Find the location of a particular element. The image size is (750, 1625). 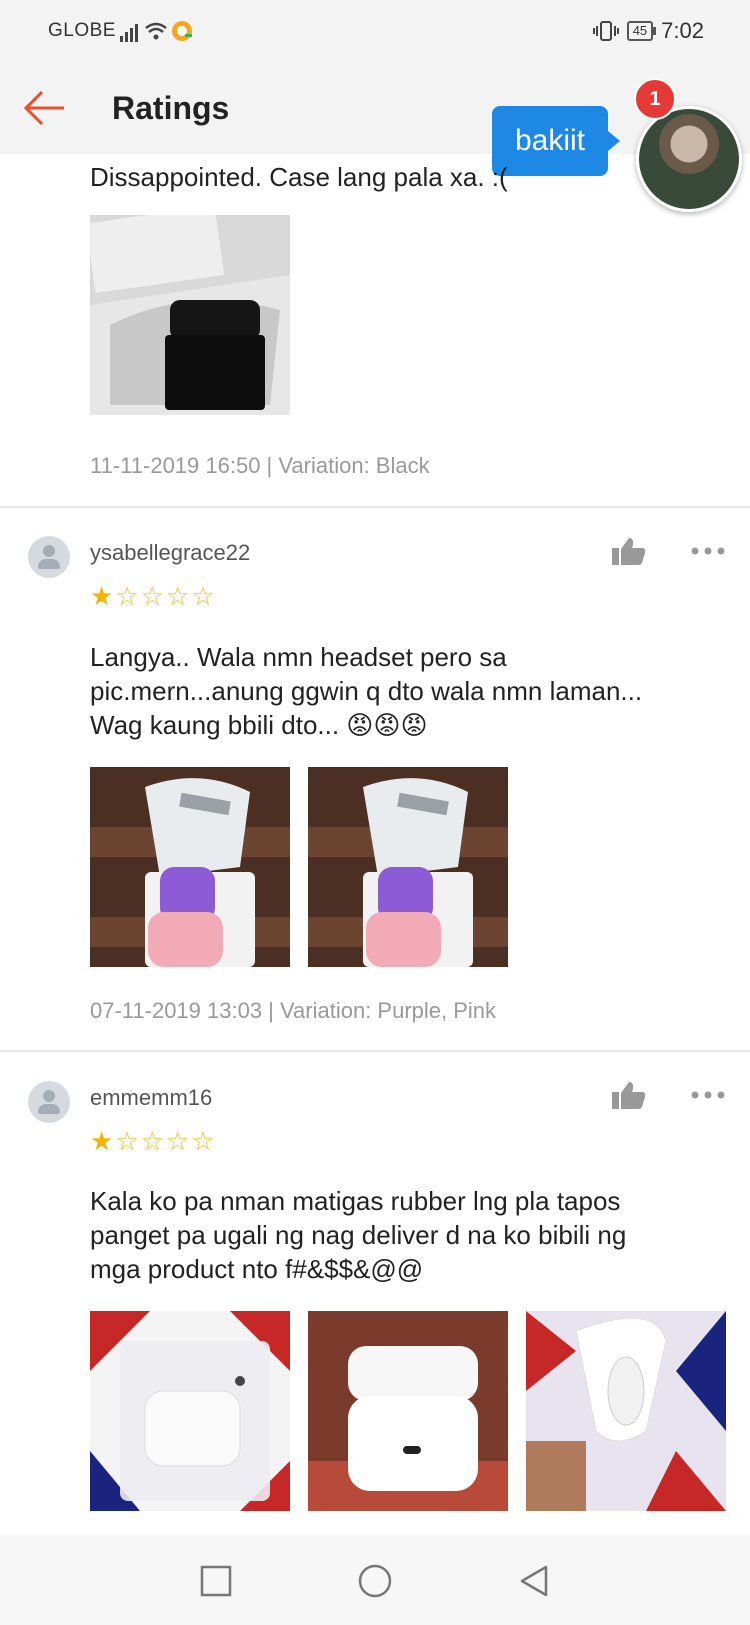

chat-head-avatar is located at coordinates (689, 159).